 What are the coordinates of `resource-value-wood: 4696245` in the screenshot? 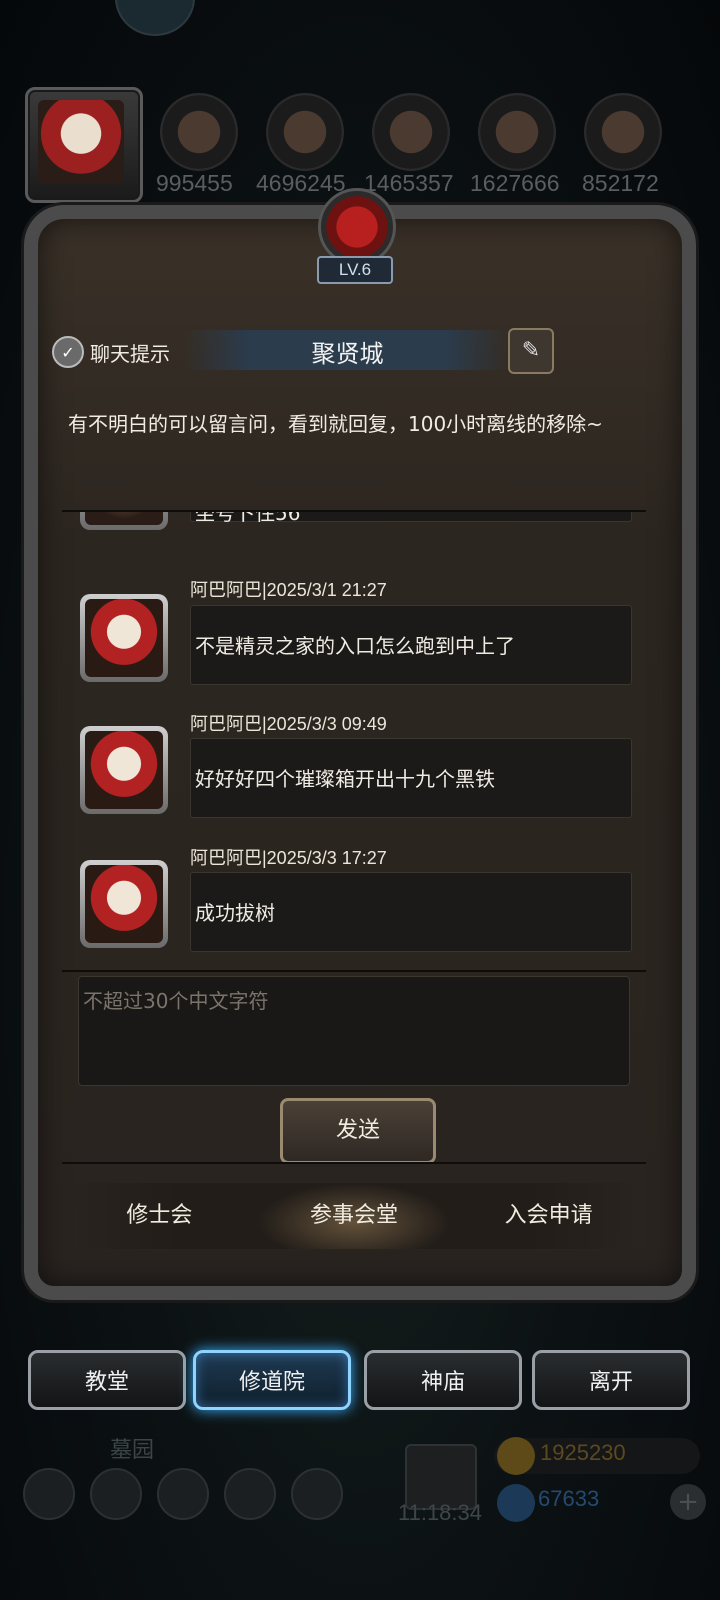 It's located at (301, 183).